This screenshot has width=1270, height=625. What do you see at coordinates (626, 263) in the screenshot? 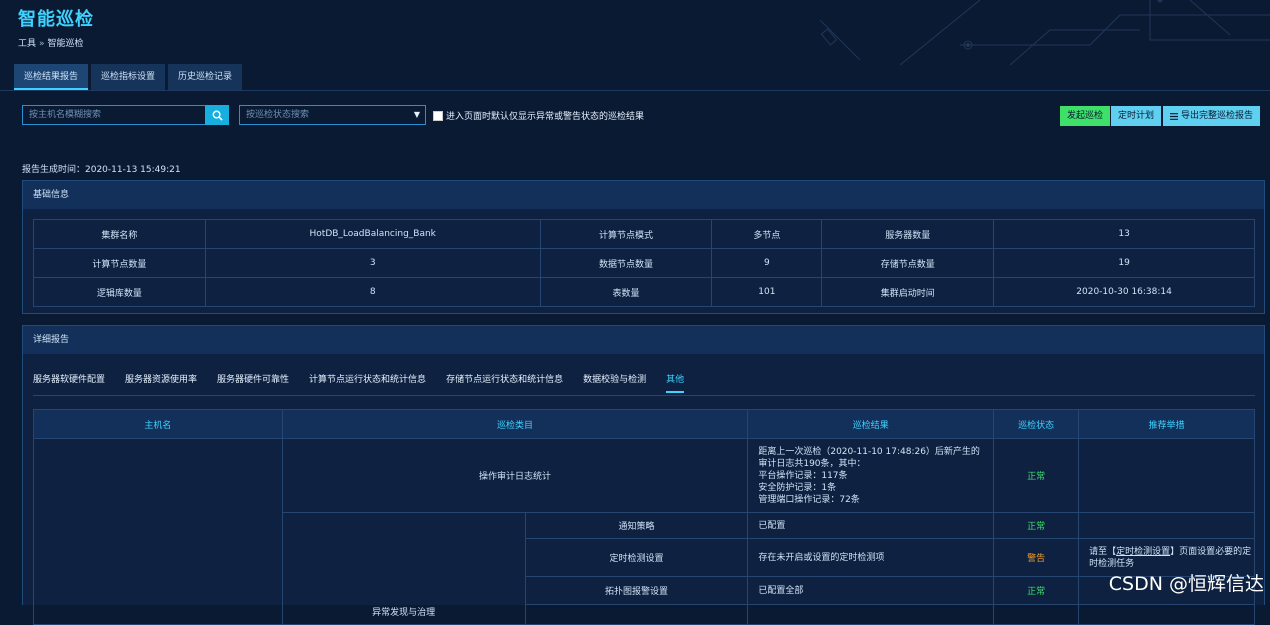
I see `cell-label: 数据节点数量` at bounding box center [626, 263].